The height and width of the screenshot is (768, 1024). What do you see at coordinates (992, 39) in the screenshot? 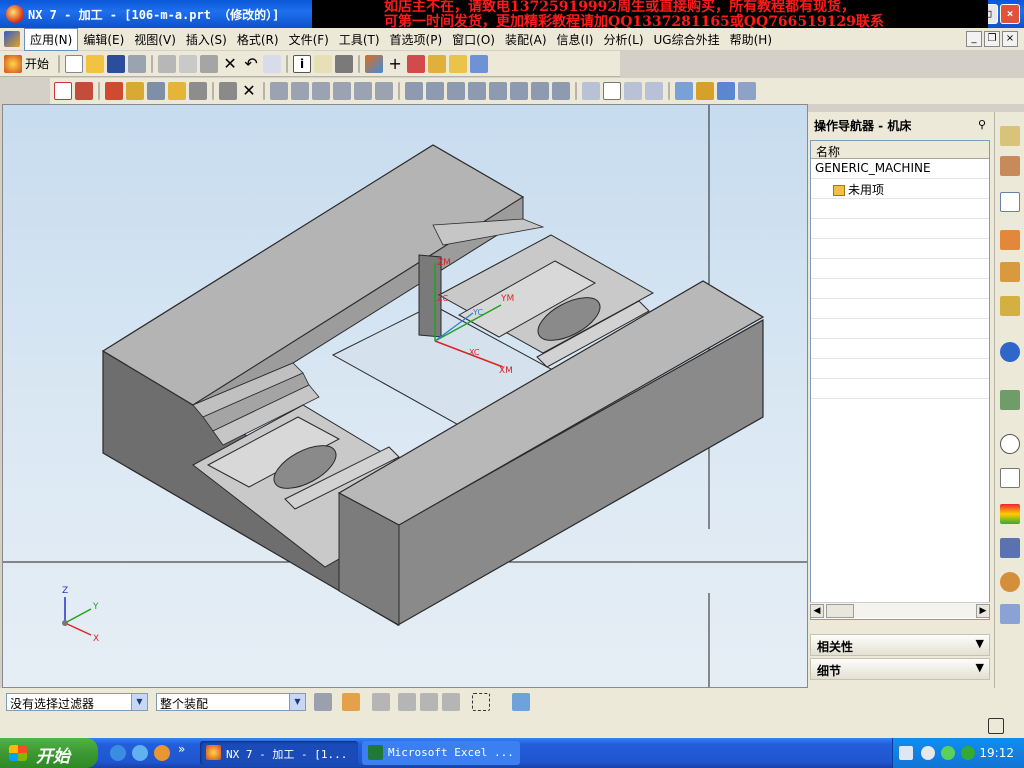
I see `doc-restore-button: ❐` at bounding box center [992, 39].